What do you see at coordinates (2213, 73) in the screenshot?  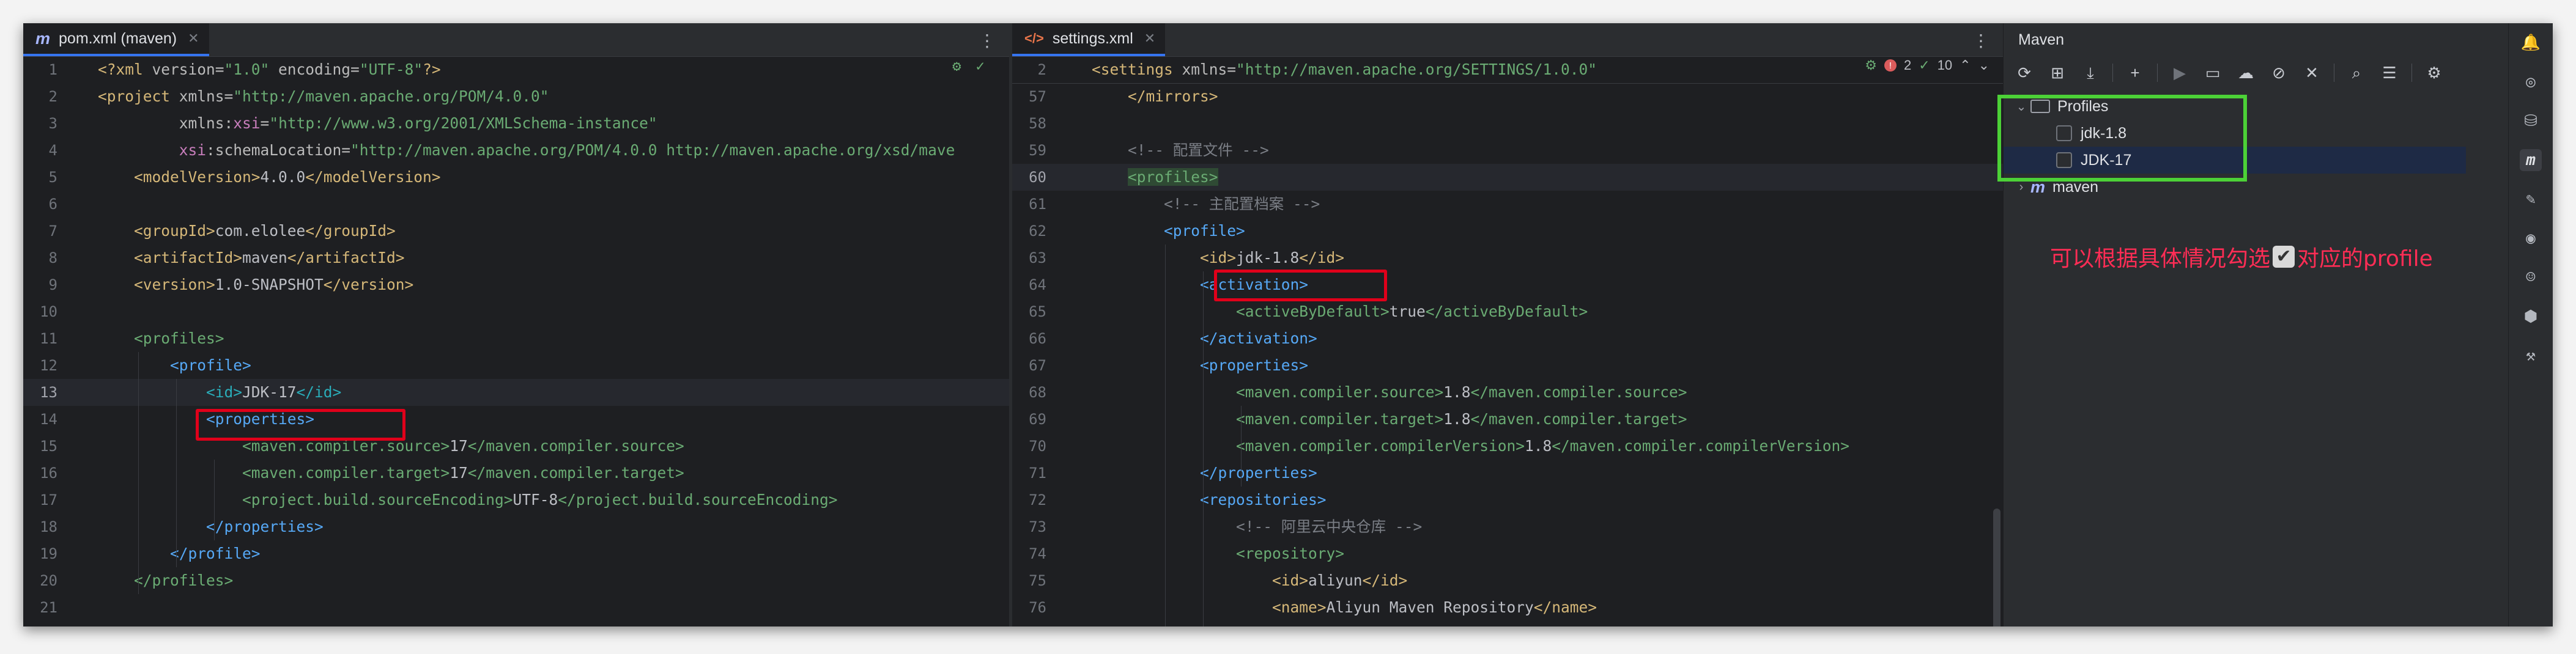 I see `execute-goal-icon: ▭` at bounding box center [2213, 73].